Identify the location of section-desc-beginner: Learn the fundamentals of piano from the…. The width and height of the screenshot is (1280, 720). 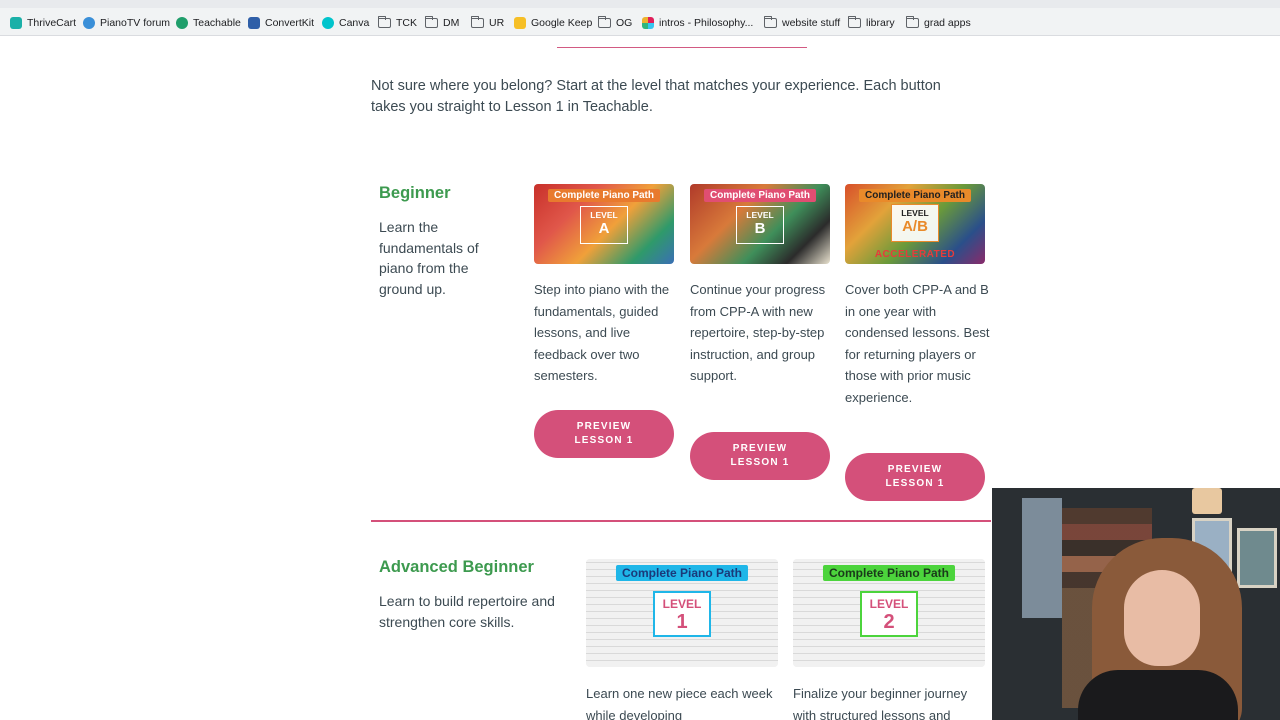
(429, 258).